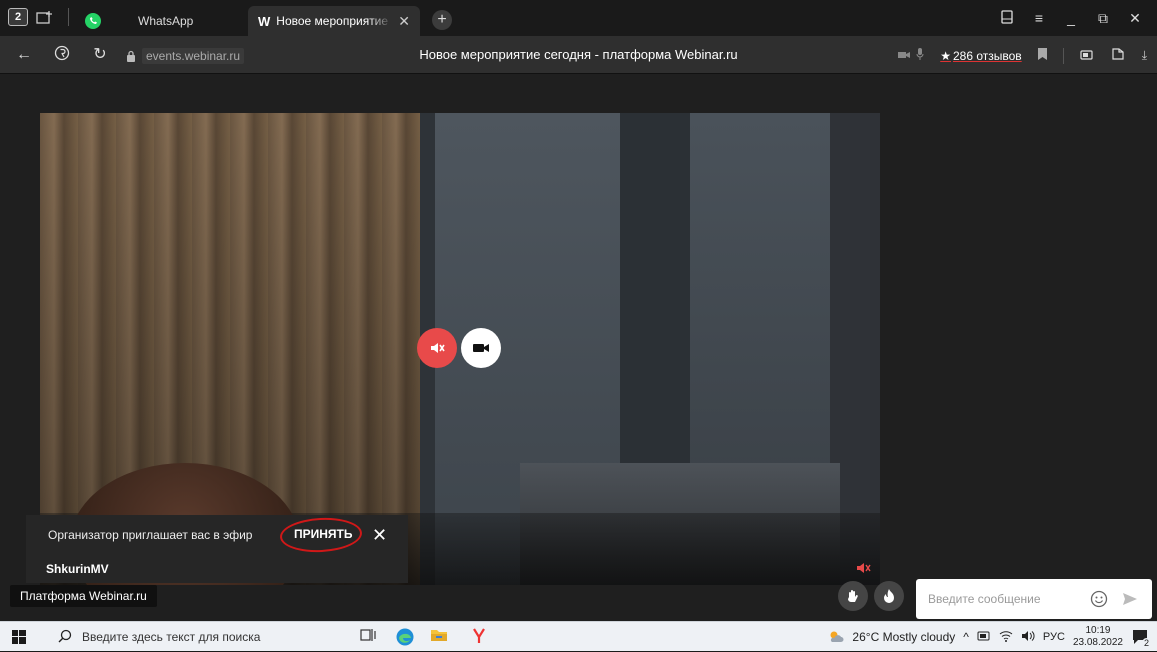 Image resolution: width=1157 pixels, height=652 pixels. Describe the element at coordinates (920, 55) in the screenshot. I see `mic-small-icon` at that location.